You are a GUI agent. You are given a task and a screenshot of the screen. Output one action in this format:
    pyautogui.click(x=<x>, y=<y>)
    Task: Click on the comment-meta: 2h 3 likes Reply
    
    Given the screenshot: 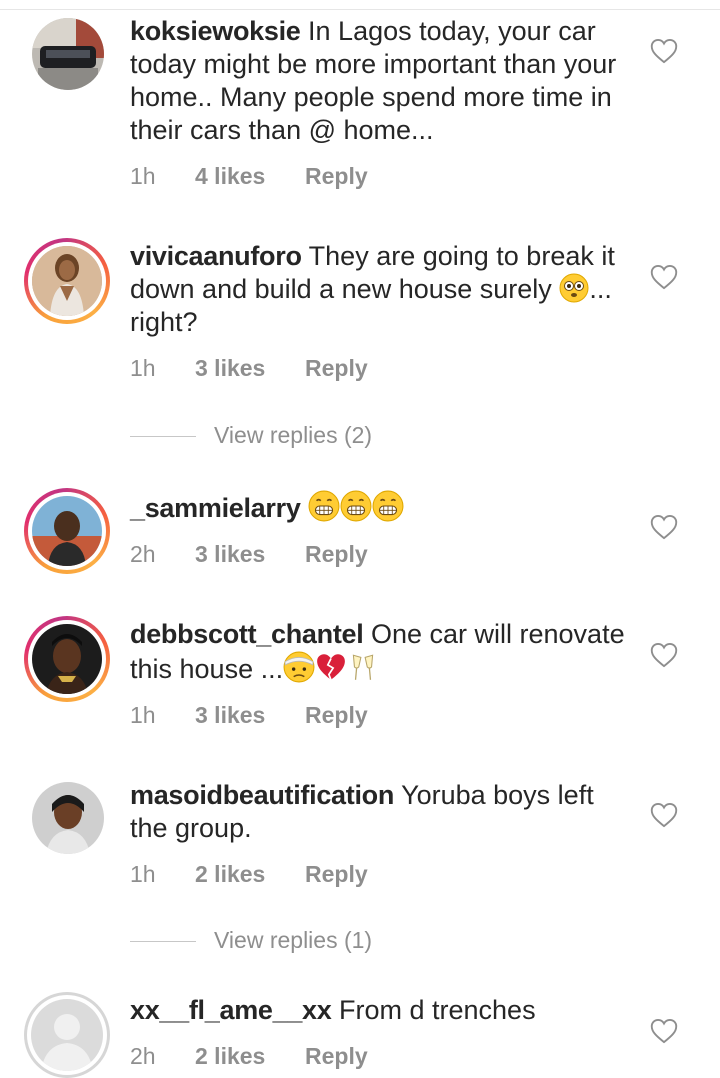 What is the action you would take?
    pyautogui.click(x=380, y=554)
    